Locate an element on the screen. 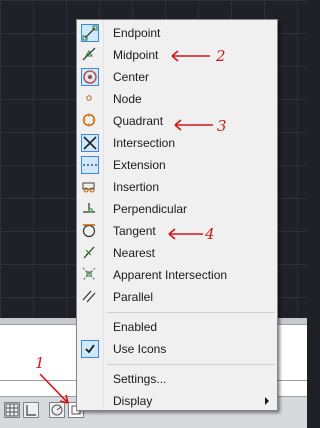  insertion-snap-icon is located at coordinates (90, 187).